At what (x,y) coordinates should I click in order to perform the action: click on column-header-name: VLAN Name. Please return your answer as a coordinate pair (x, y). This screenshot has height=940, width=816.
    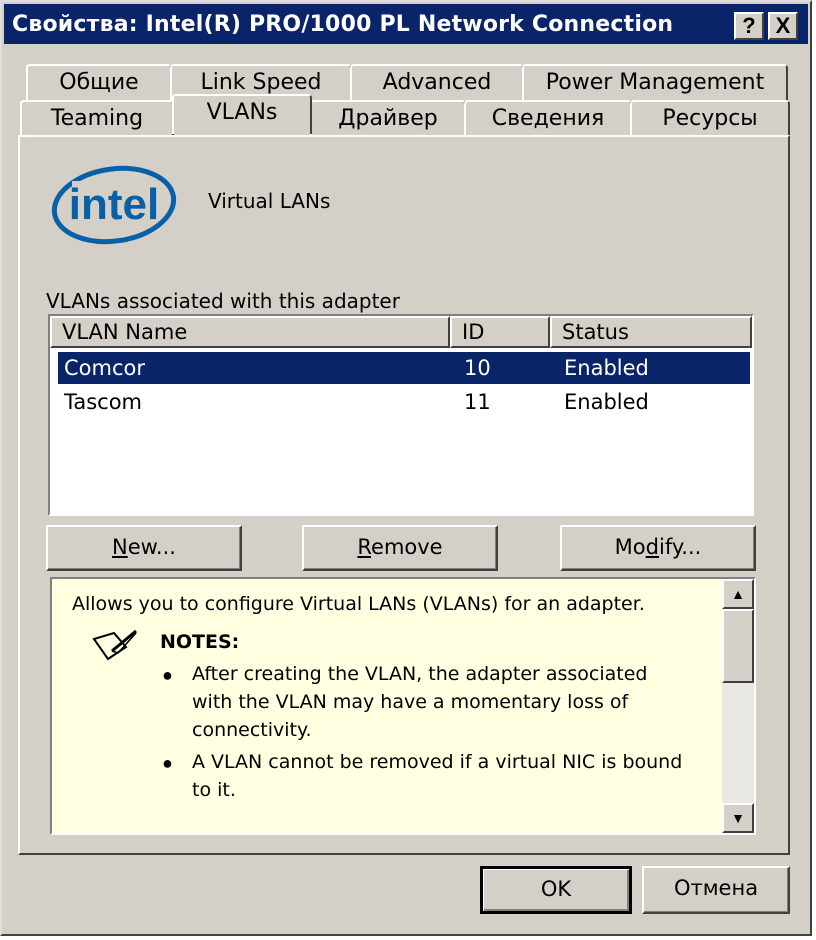
    Looking at the image, I should click on (250, 332).